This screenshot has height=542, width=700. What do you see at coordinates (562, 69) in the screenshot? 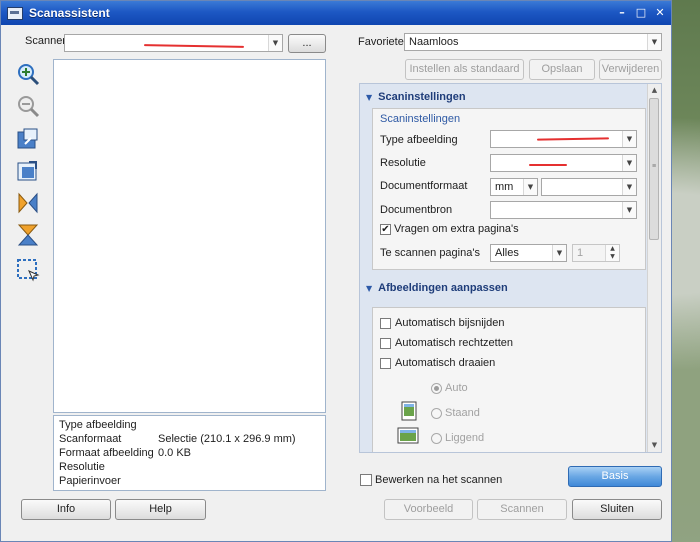
I see `save-button: Opslaan` at bounding box center [562, 69].